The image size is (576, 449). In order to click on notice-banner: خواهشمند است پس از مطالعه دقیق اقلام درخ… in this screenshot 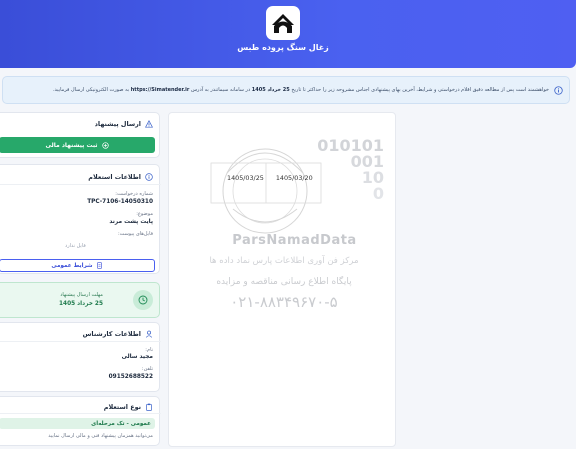, I will do `click(286, 90)`.